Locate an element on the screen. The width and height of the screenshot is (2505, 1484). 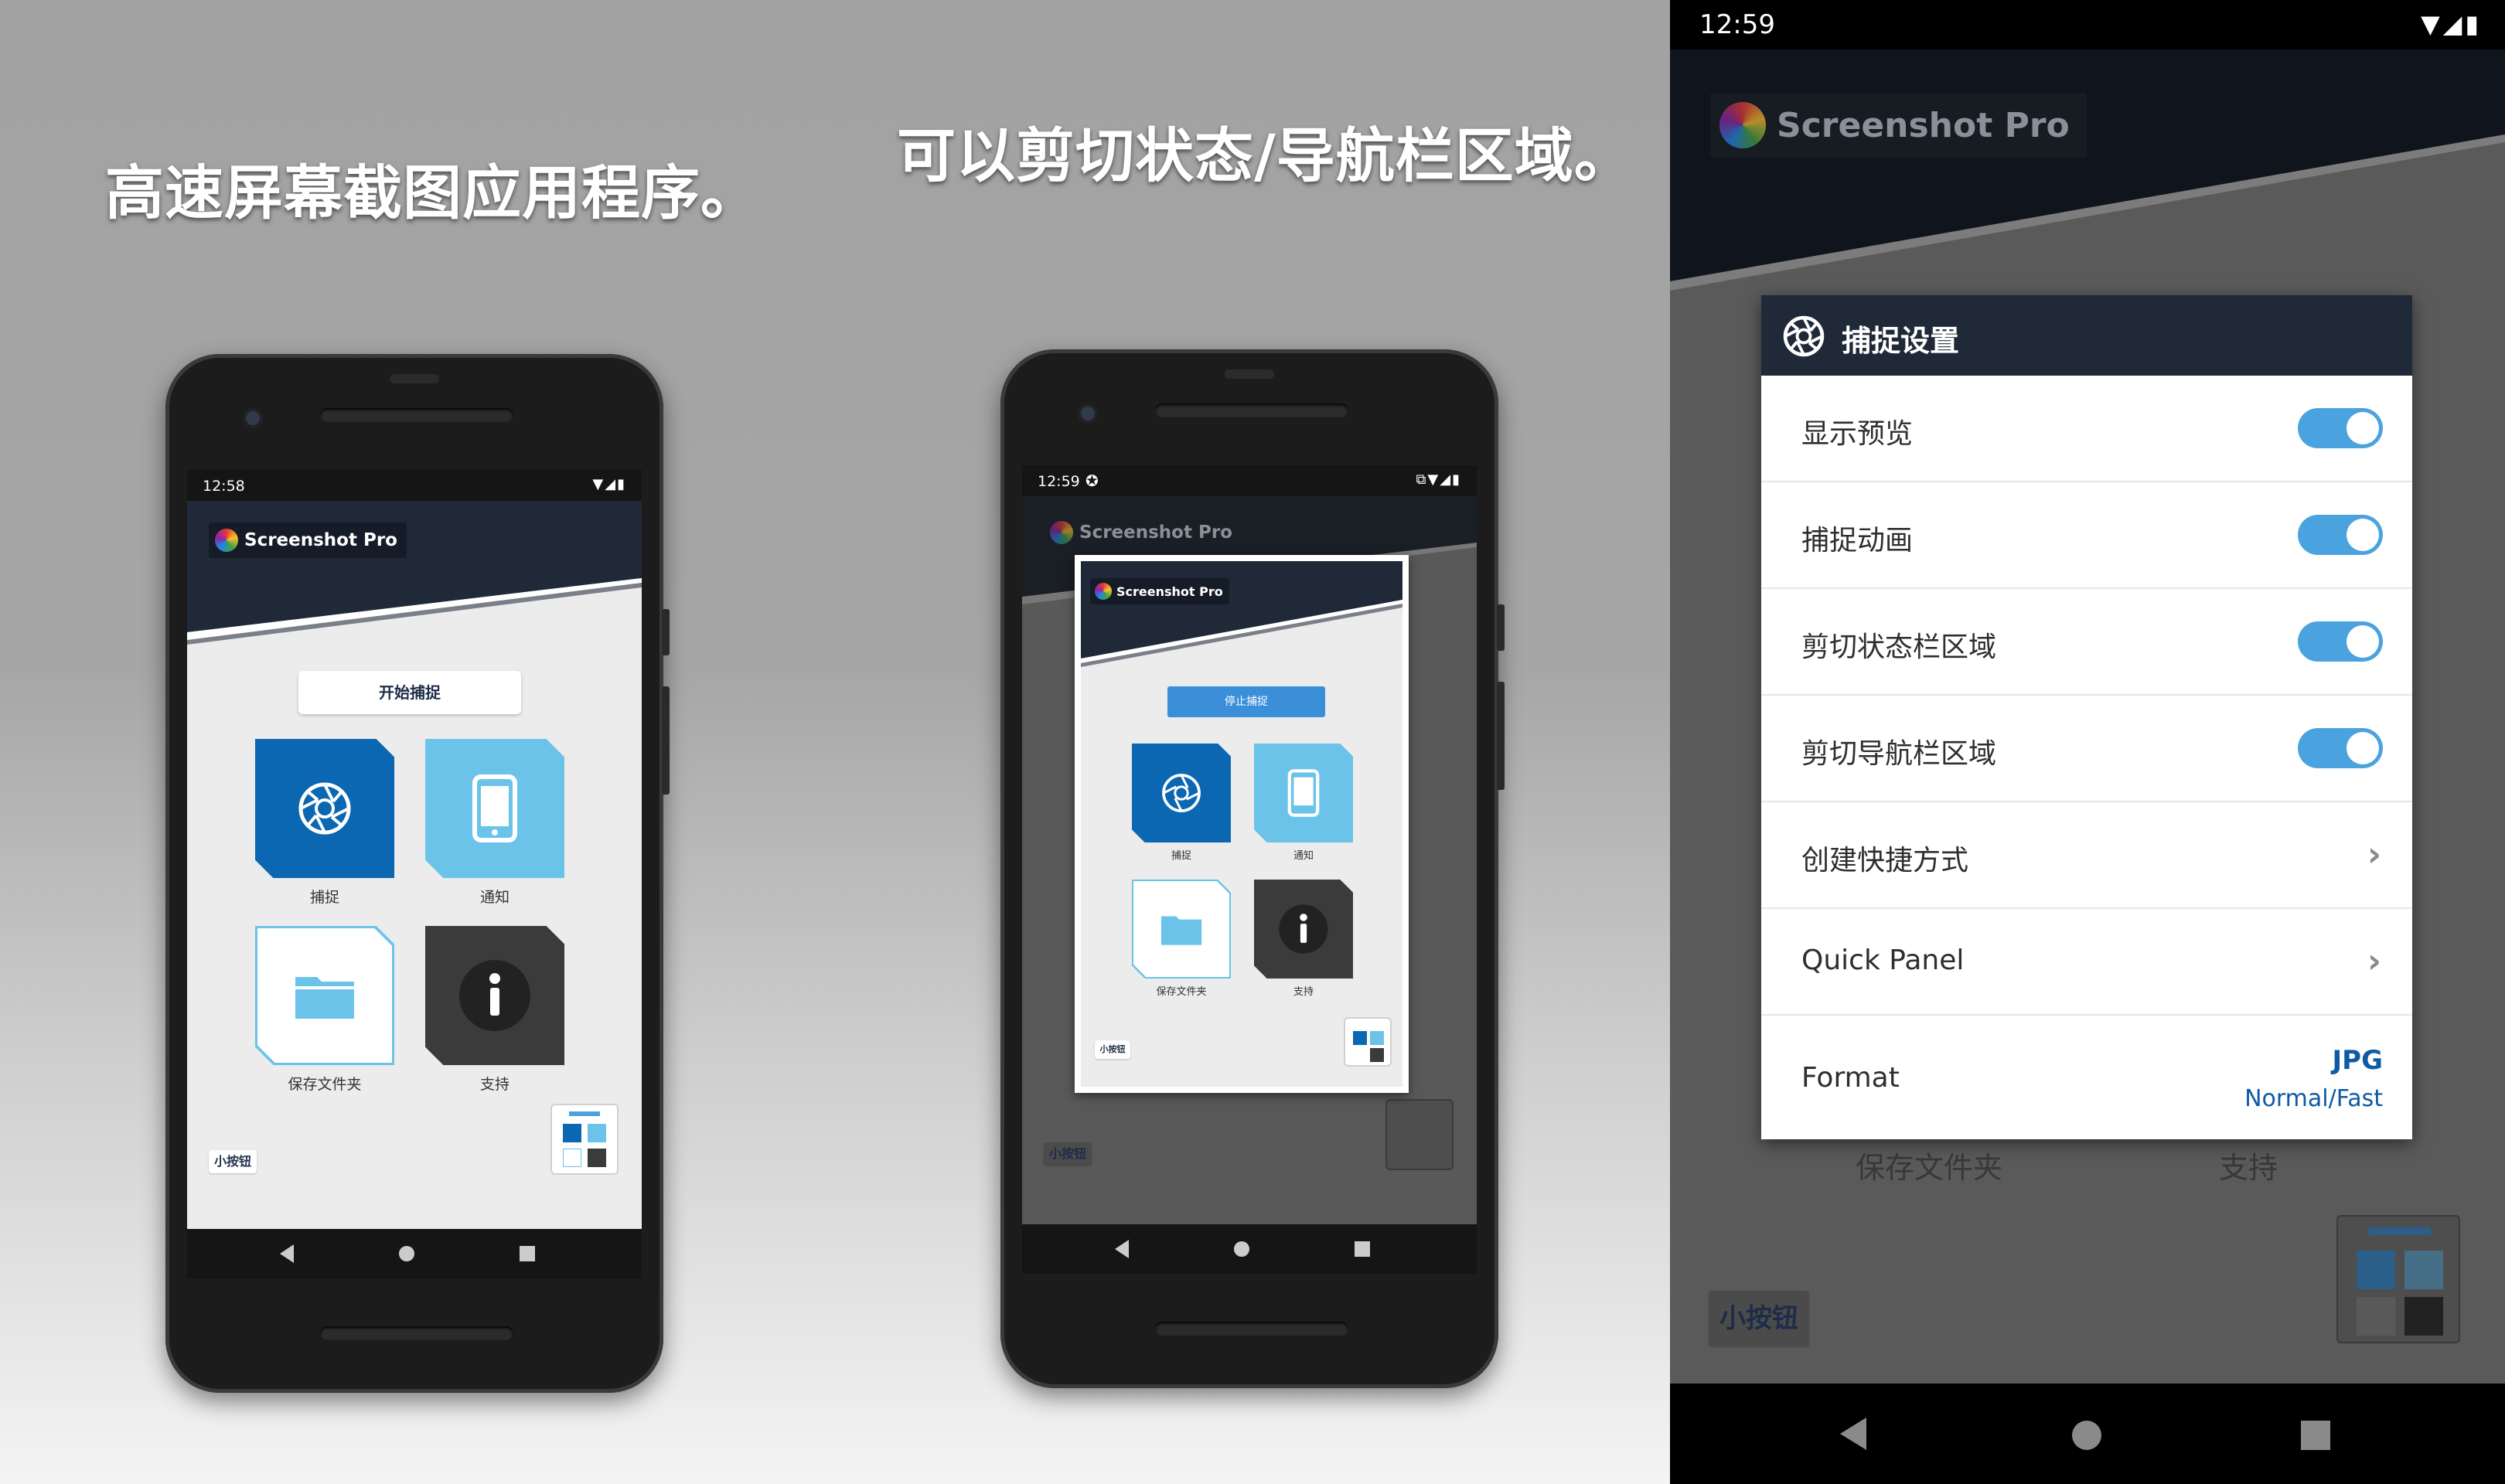
screenshot-preview-card: Screenshot Pro 停止捕捉 捕捉 通知 保存文件夹 支持 小按钮 is located at coordinates (1242, 824).